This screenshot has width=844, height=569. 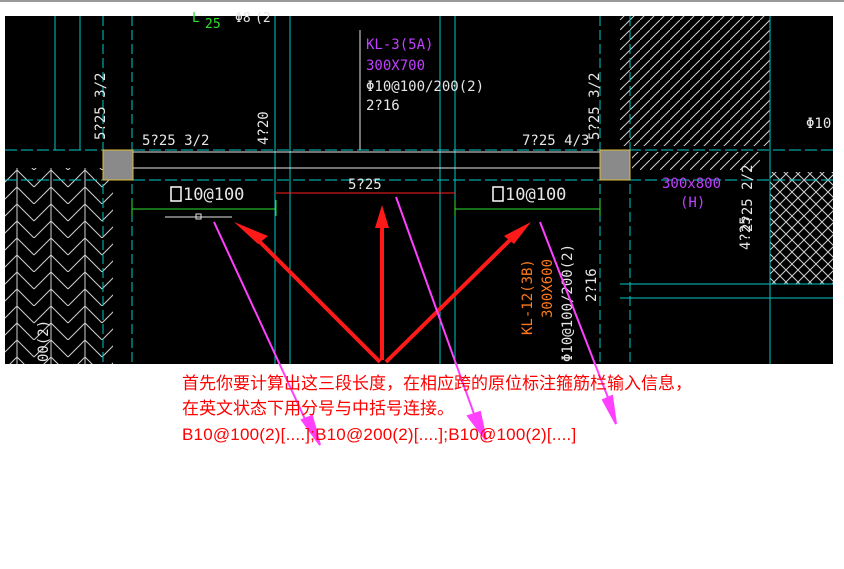 I want to click on right-side-rebar-b: 4?25, so click(x=746, y=233).